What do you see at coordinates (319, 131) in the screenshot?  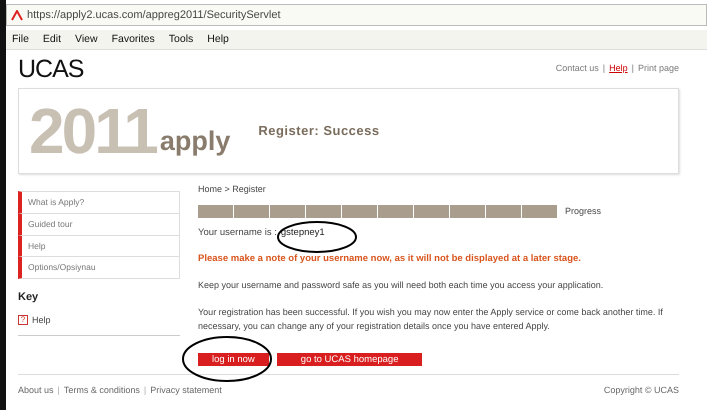 I see `page-title: Register: Success` at bounding box center [319, 131].